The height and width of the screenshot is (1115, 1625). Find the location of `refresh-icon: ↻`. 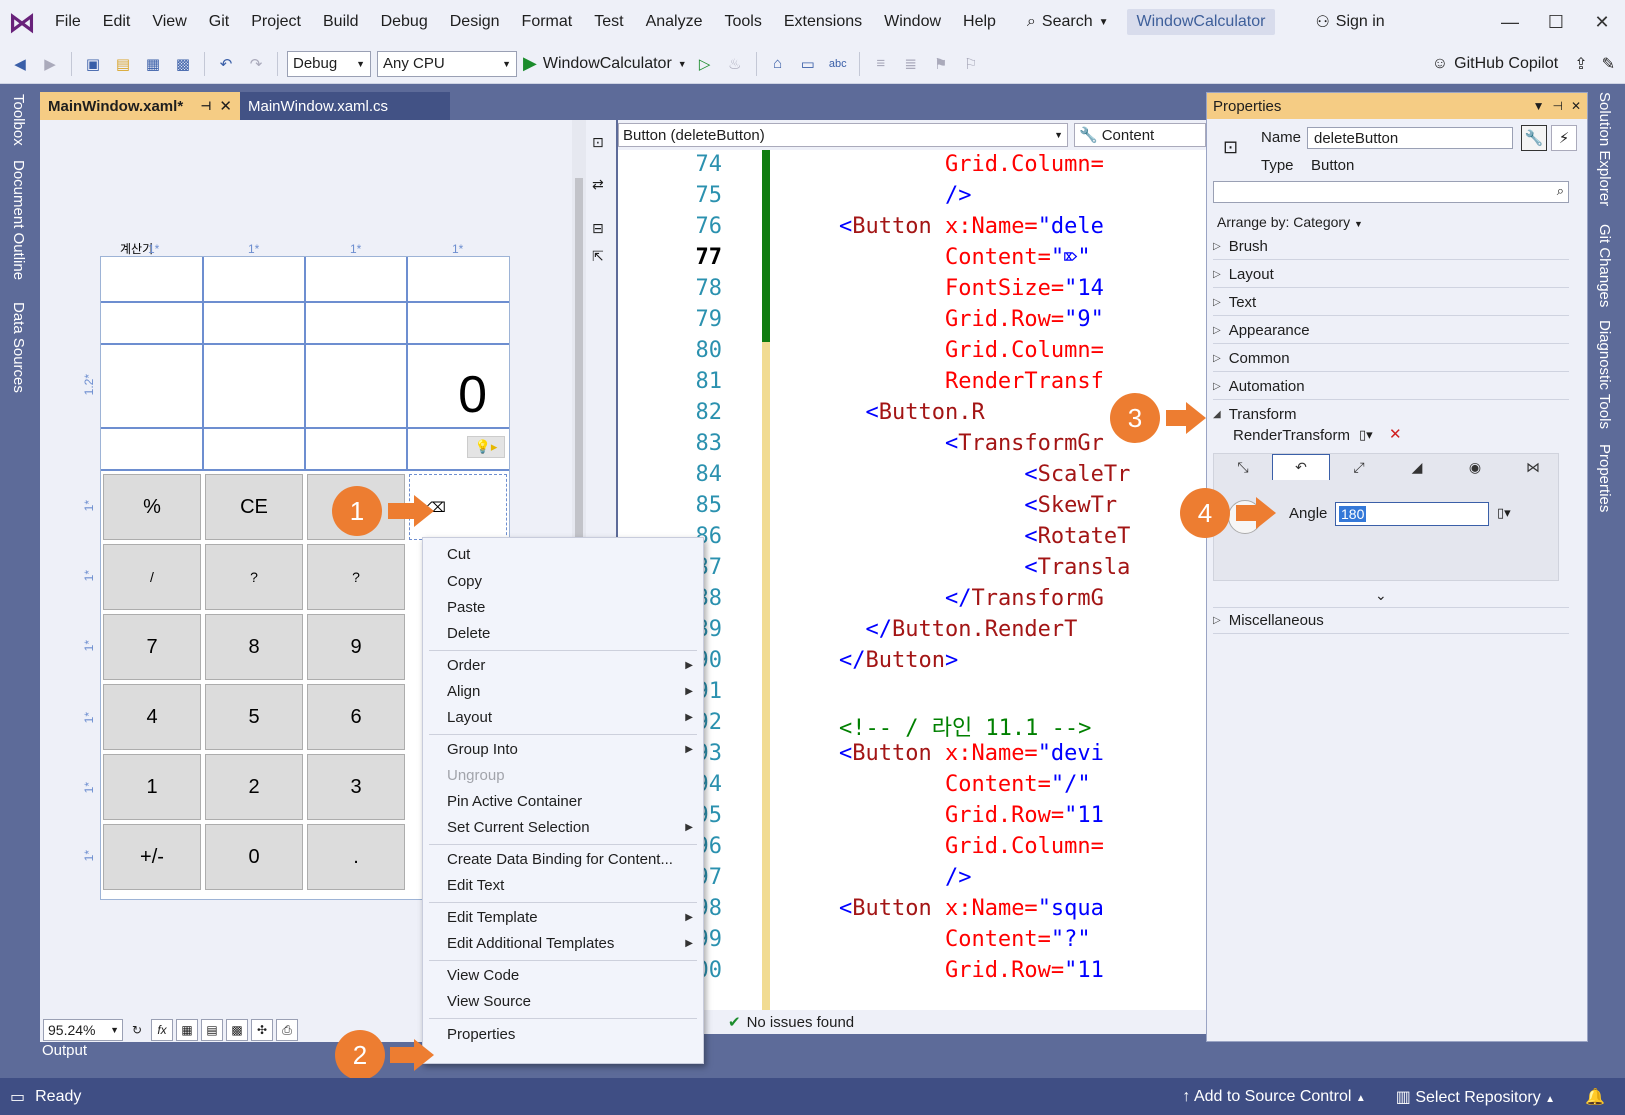

refresh-icon: ↻ is located at coordinates (137, 1030).